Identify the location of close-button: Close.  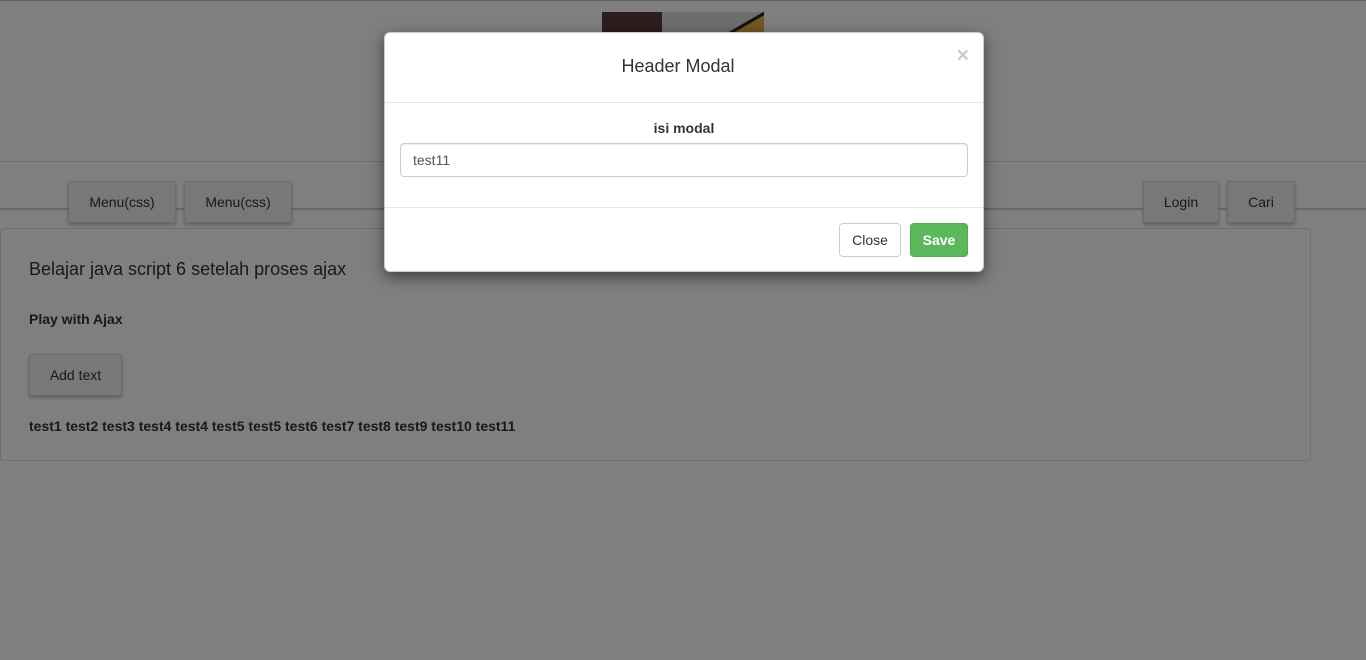
(870, 240).